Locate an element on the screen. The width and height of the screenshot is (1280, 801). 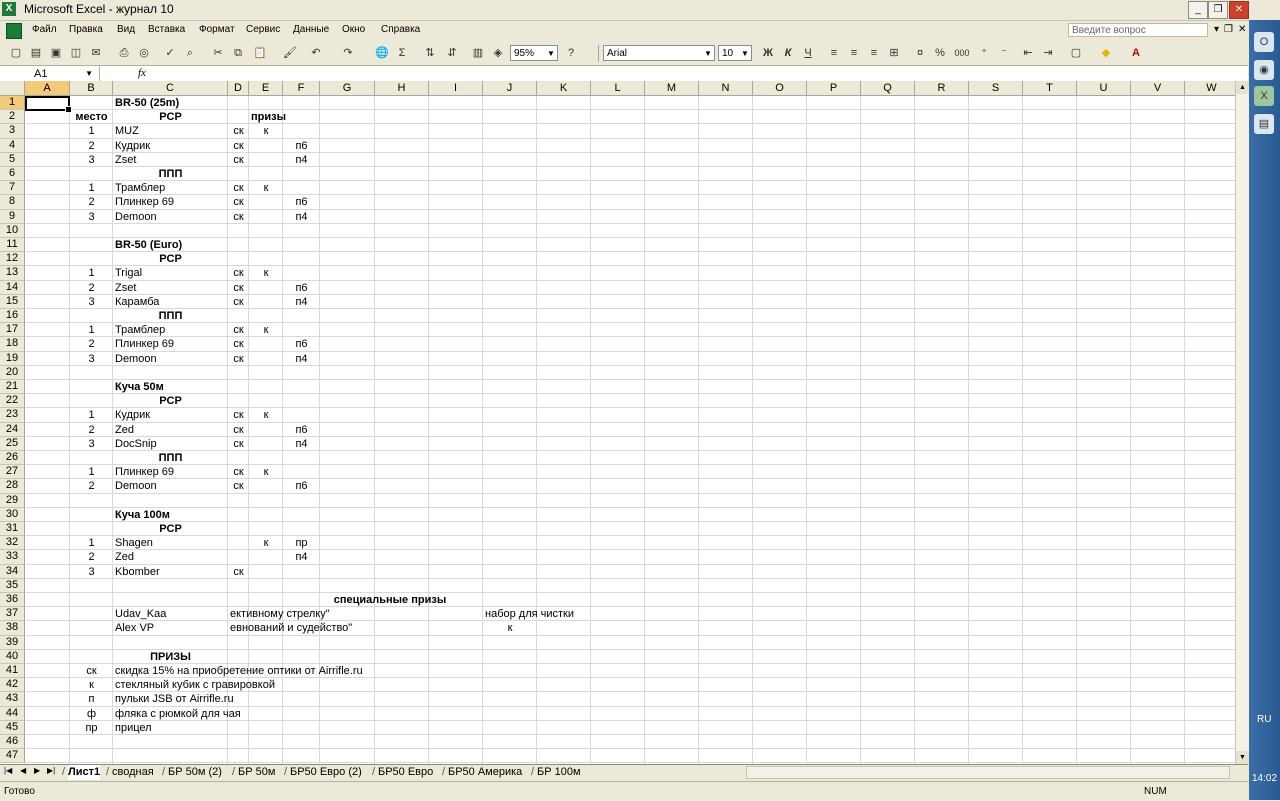
chart-wizard-icon: ▥ is located at coordinates (478, 53).